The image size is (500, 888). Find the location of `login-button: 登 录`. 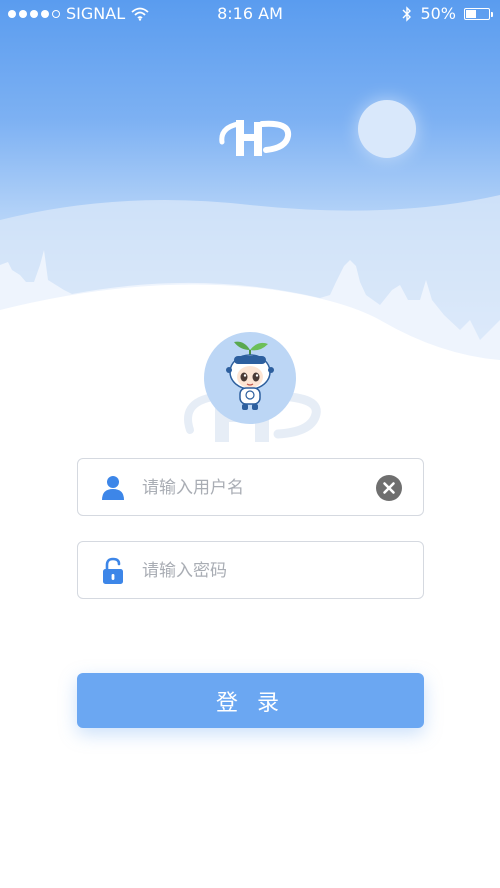

login-button: 登 录 is located at coordinates (250, 700).